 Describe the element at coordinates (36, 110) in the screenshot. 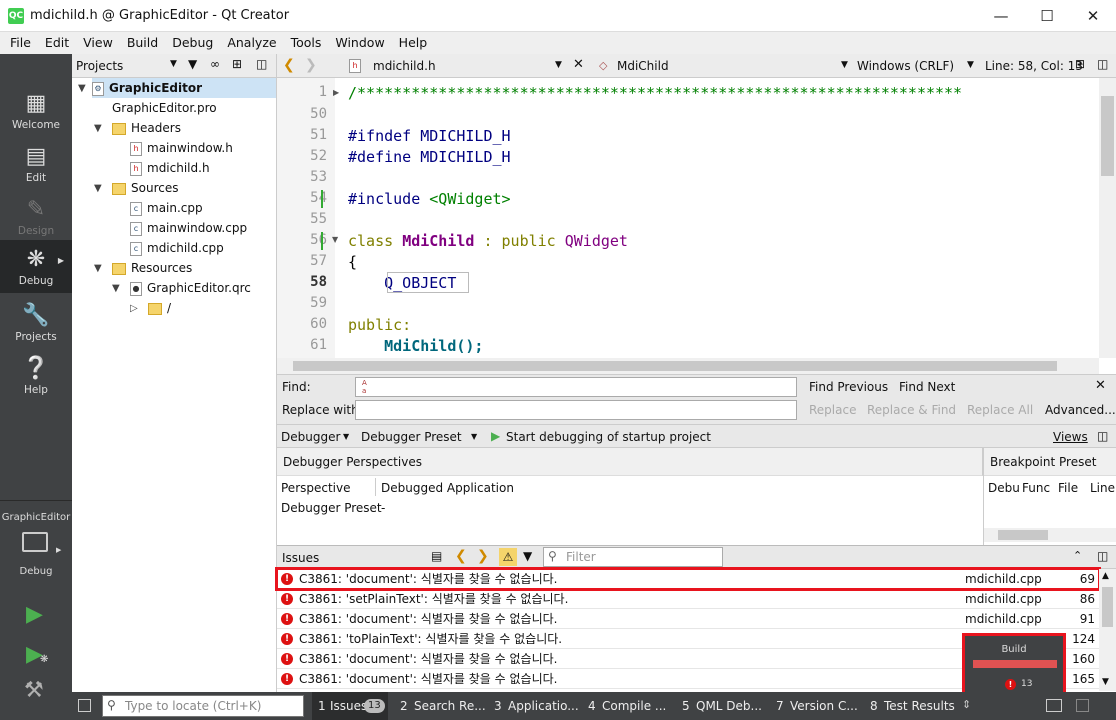

I see `mode-welcome: ▦ Welcome` at that location.